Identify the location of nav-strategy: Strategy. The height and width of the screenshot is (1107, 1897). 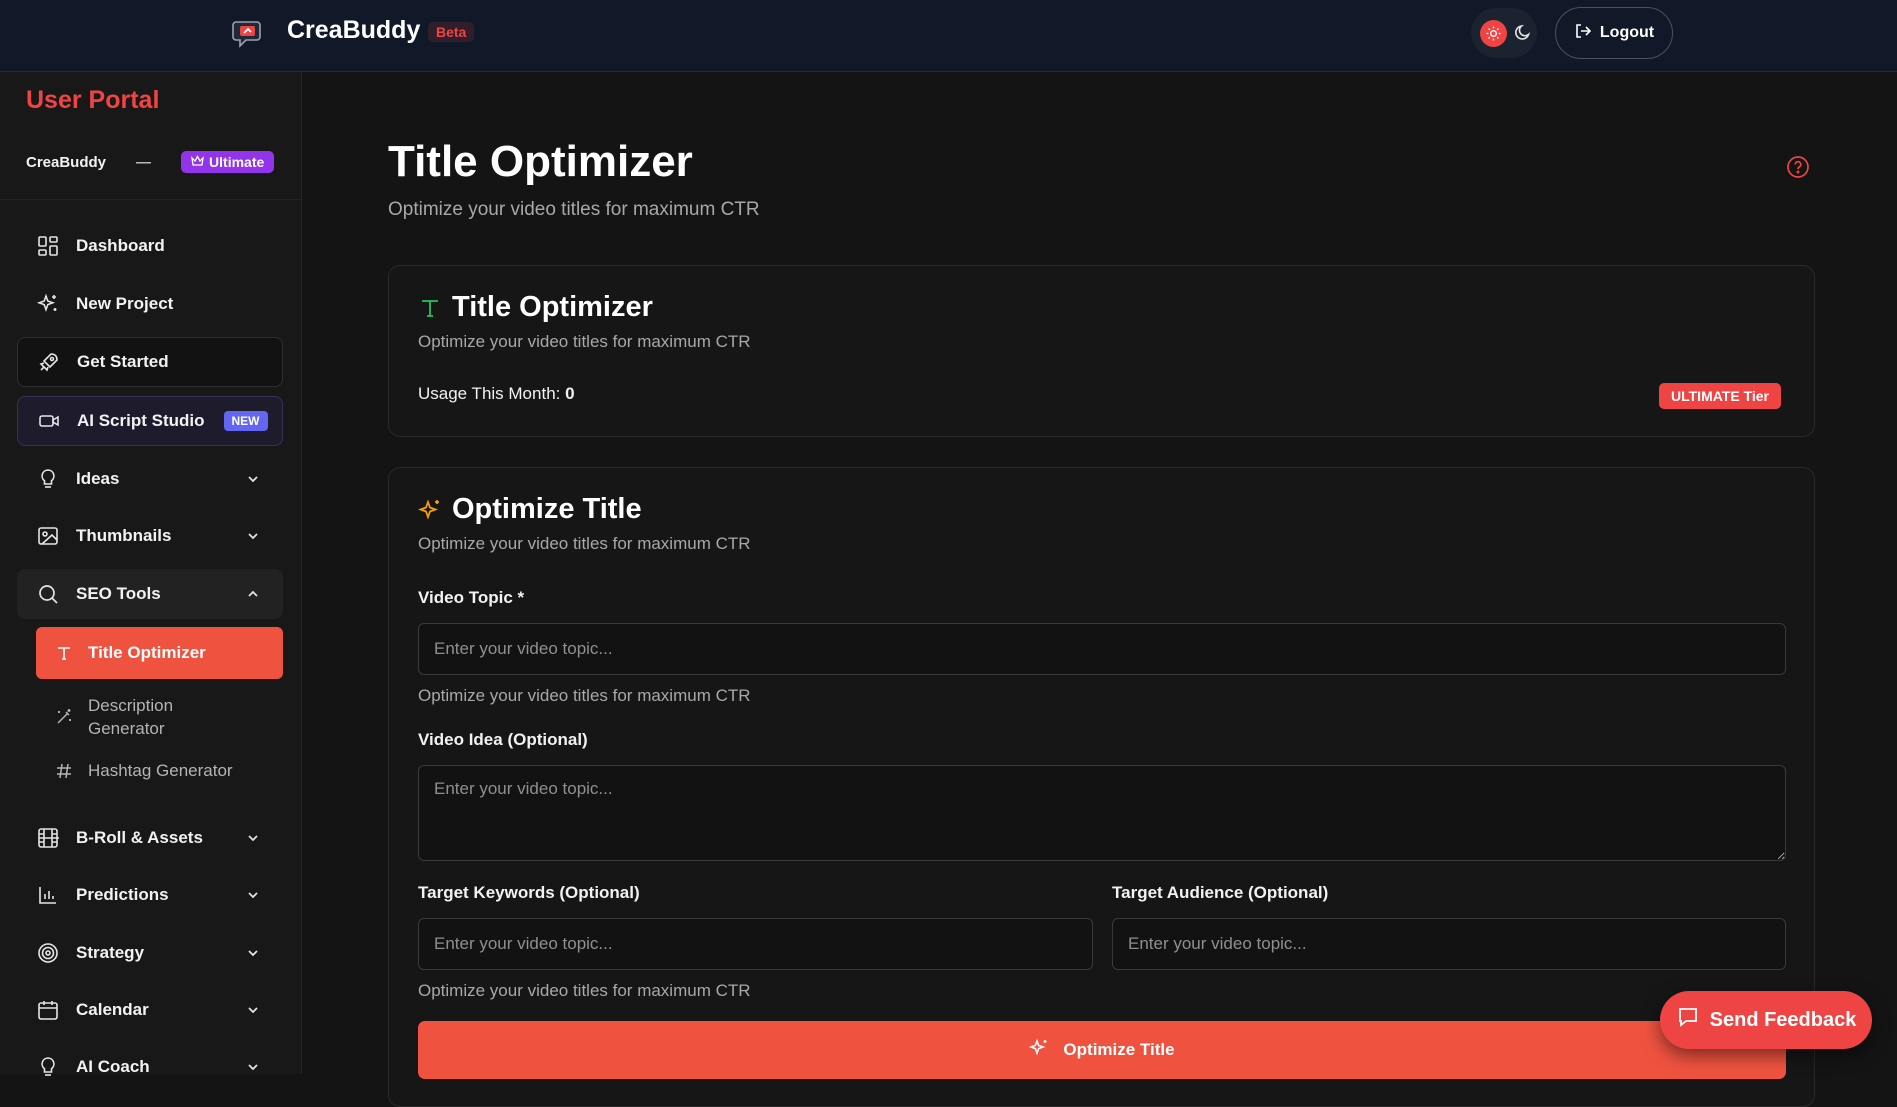
(150, 953).